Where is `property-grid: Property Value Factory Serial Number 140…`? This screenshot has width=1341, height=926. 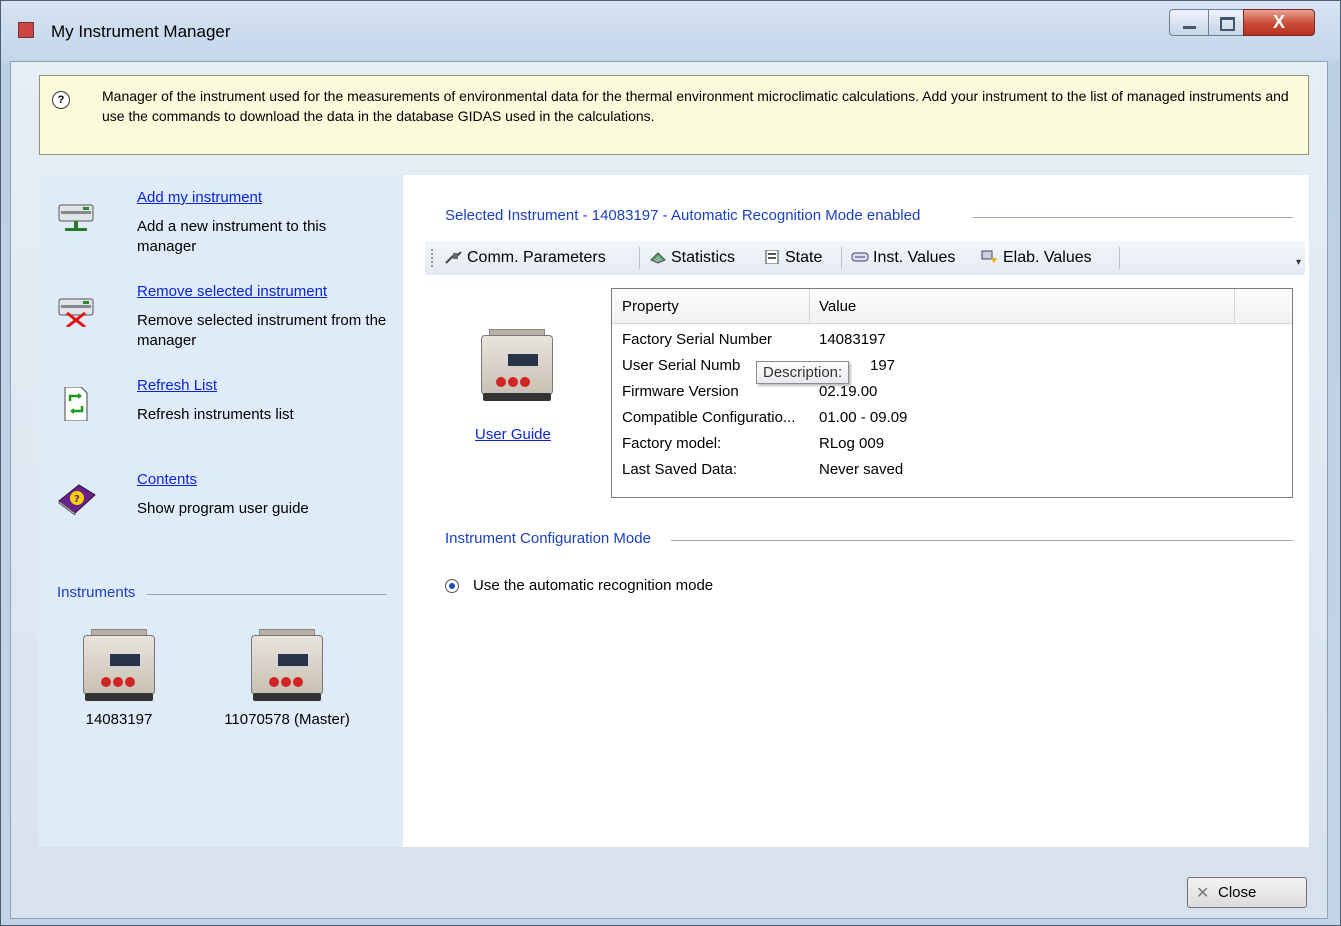
property-grid: Property Value Factory Serial Number 140… is located at coordinates (952, 393).